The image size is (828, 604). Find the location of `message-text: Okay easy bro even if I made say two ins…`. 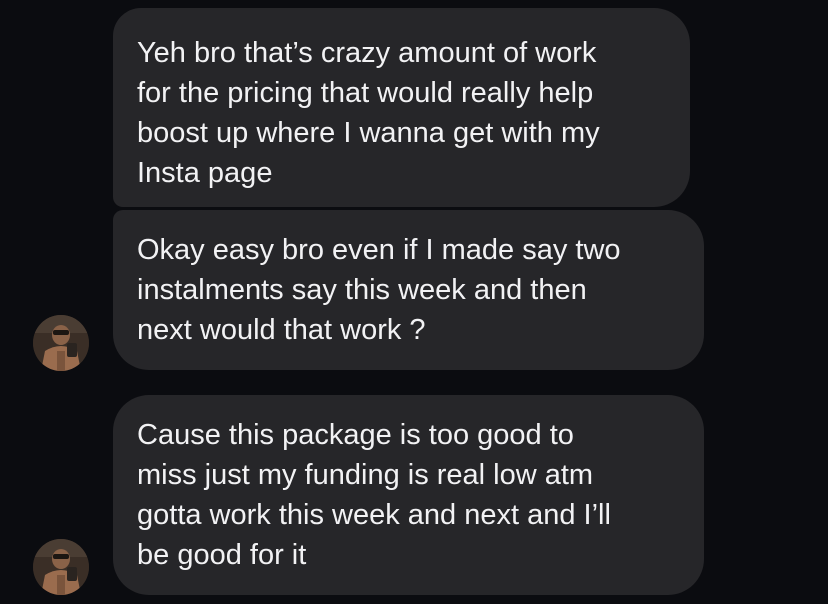

message-text: Okay easy bro even if I made say two ins… is located at coordinates (379, 290).